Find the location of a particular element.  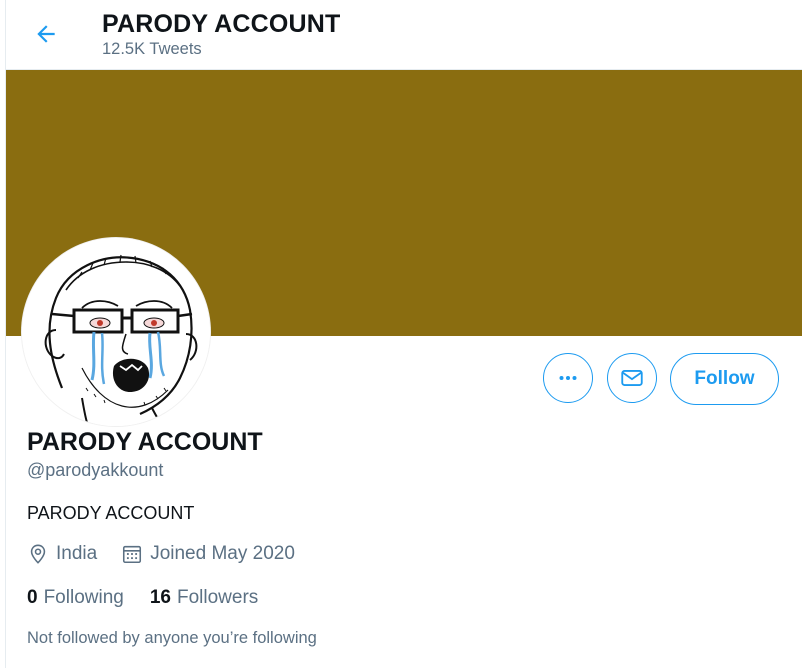

profile-header: PARODY ACCOUNT 12.5K Tweets is located at coordinates (404, 35).